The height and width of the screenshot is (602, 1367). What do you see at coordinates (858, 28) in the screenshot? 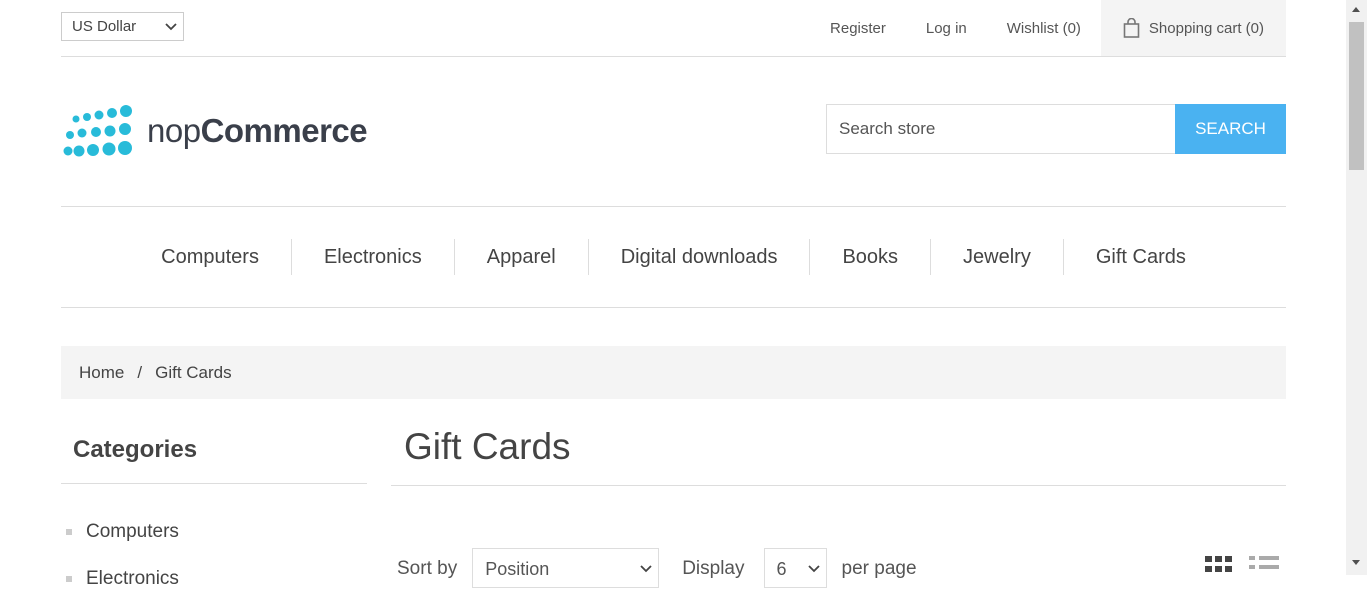
I see `register-link: Register` at bounding box center [858, 28].